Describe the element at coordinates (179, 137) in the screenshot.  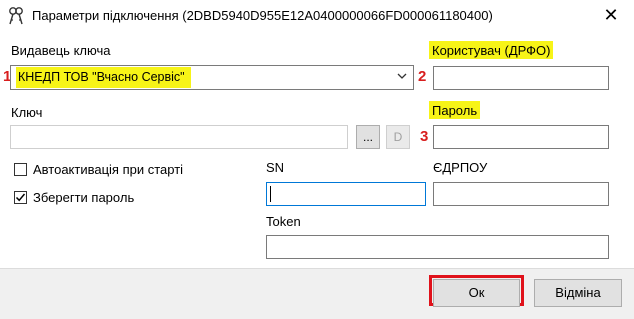
I see `key-input` at that location.